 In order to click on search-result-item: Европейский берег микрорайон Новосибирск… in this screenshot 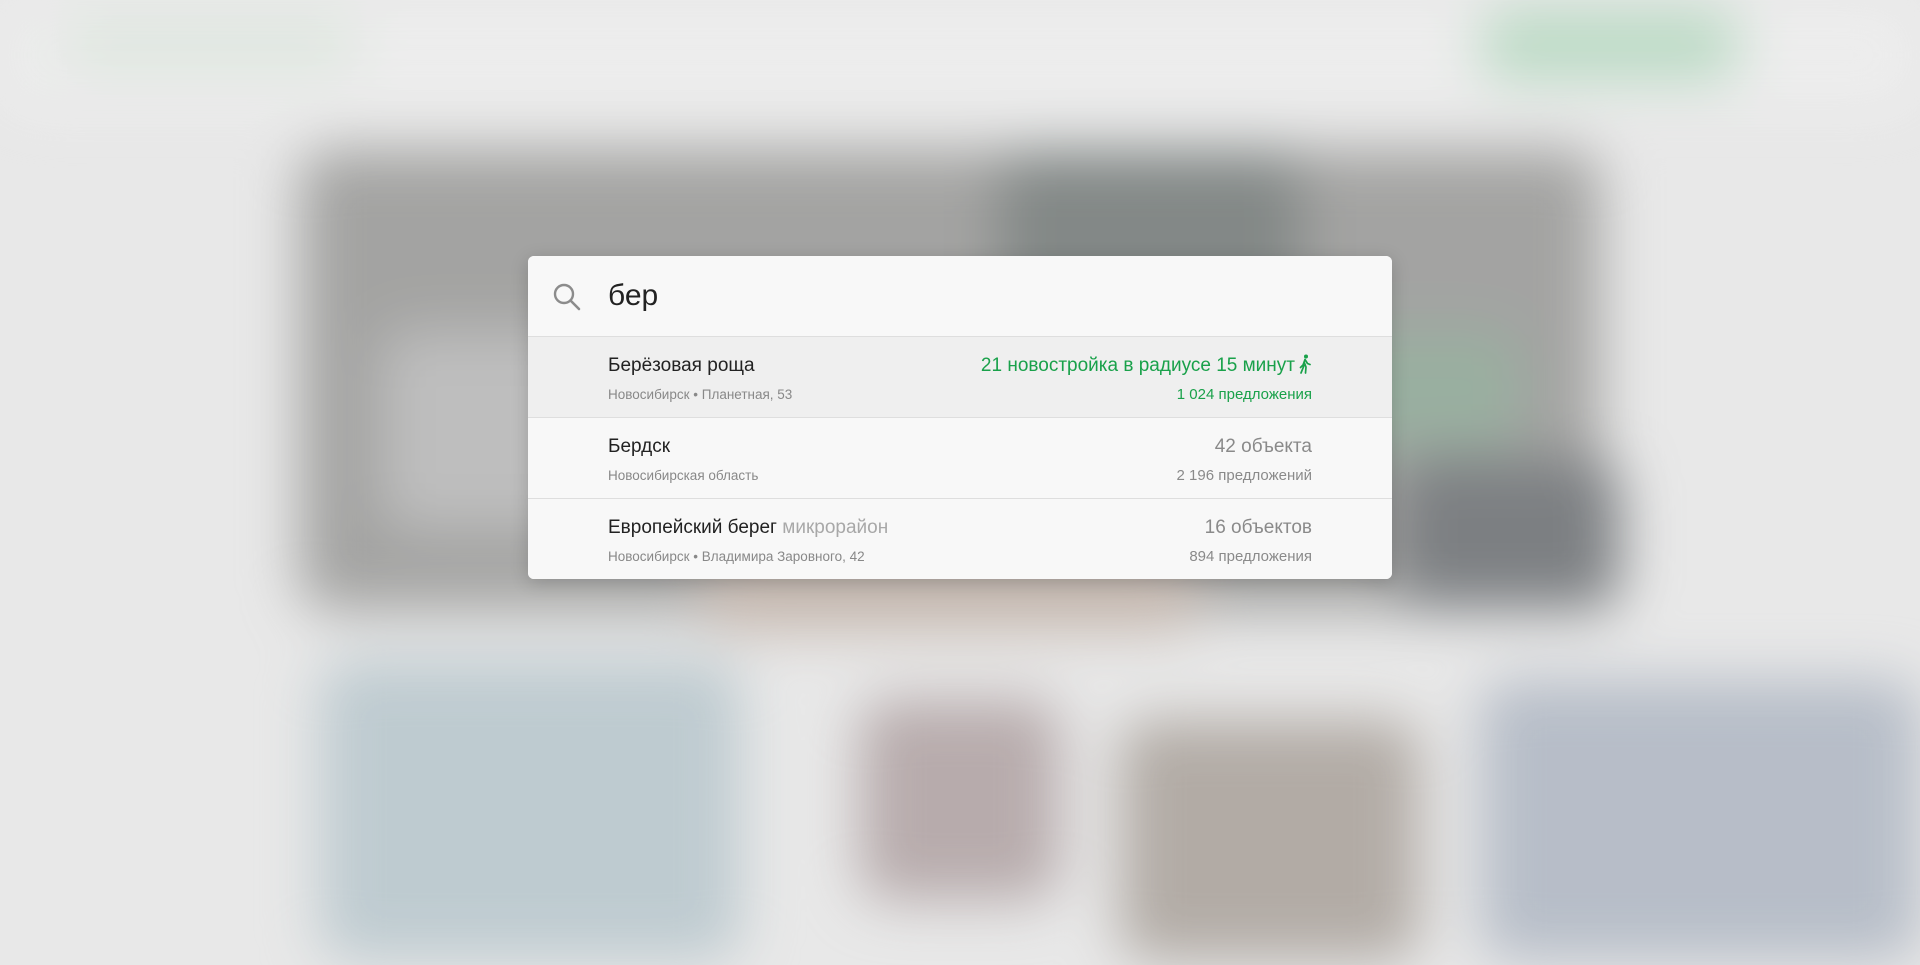, I will do `click(960, 539)`.